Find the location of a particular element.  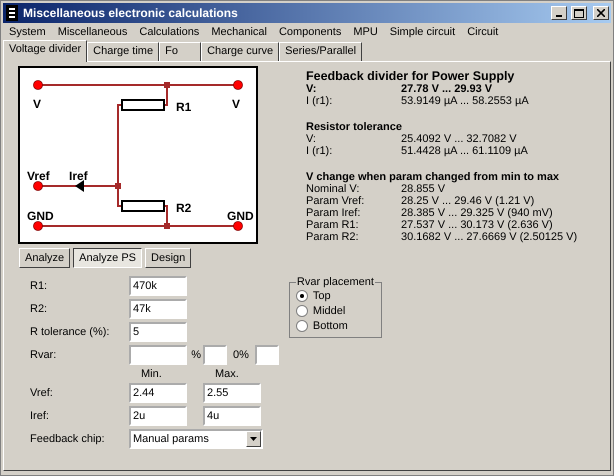

minimize-button is located at coordinates (559, 13).